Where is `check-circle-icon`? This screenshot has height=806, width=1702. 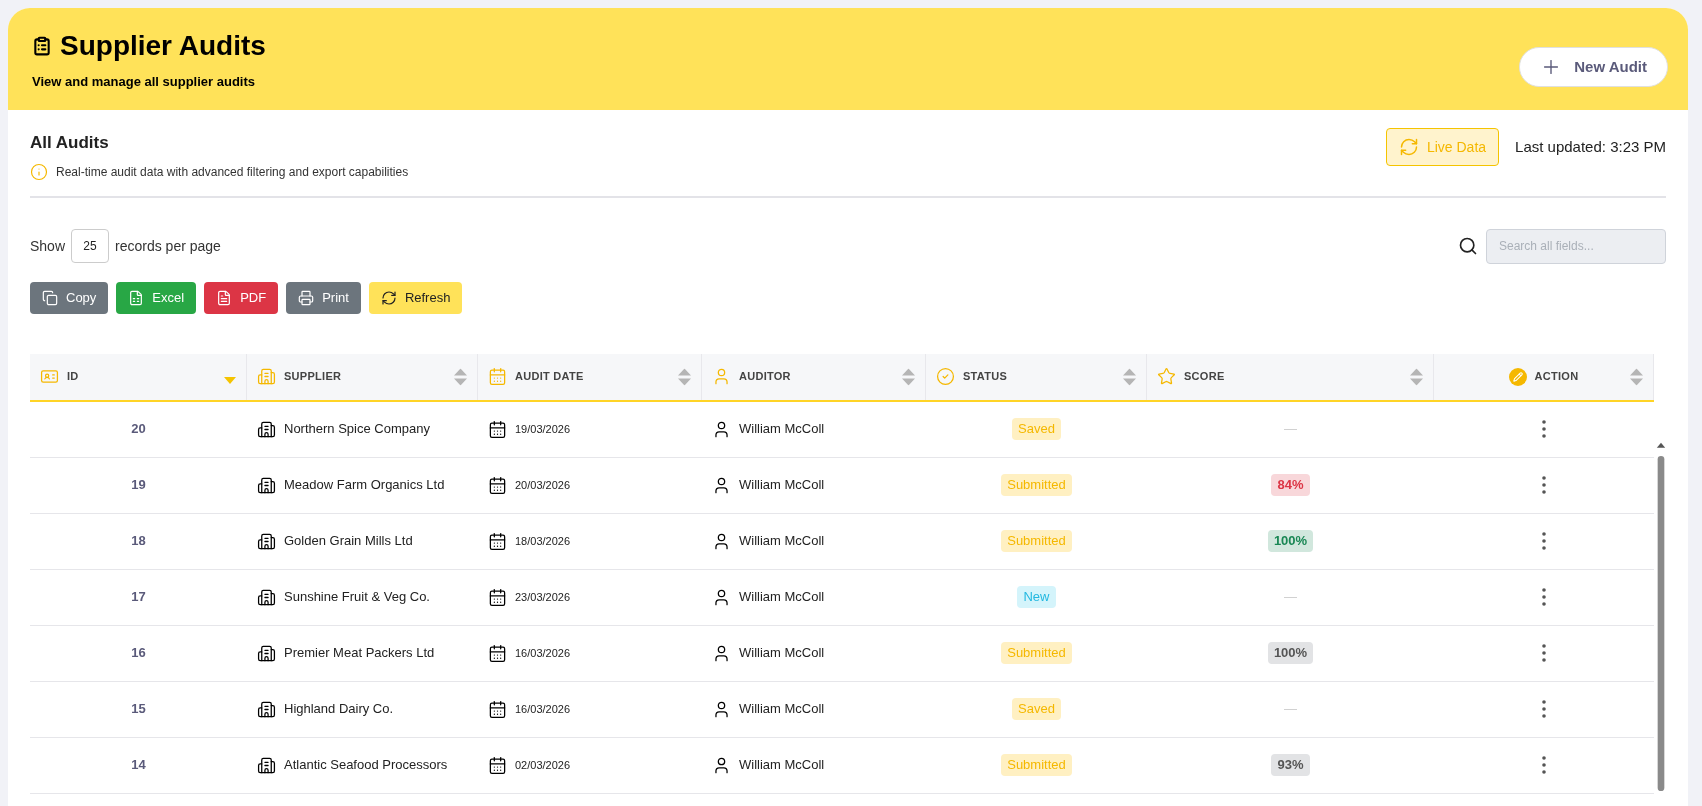 check-circle-icon is located at coordinates (945, 376).